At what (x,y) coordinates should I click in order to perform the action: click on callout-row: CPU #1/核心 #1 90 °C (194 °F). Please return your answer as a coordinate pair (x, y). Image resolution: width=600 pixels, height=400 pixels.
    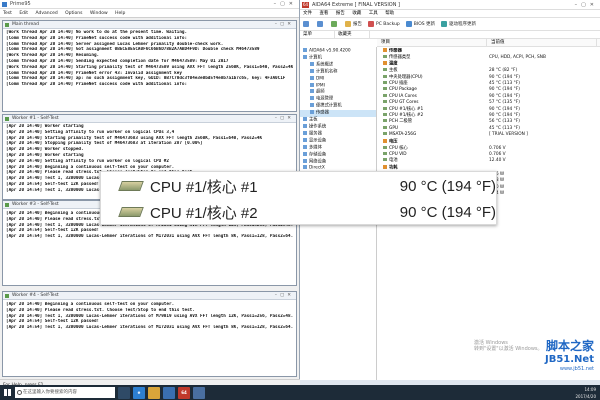
    Looking at the image, I should click on (299, 186).